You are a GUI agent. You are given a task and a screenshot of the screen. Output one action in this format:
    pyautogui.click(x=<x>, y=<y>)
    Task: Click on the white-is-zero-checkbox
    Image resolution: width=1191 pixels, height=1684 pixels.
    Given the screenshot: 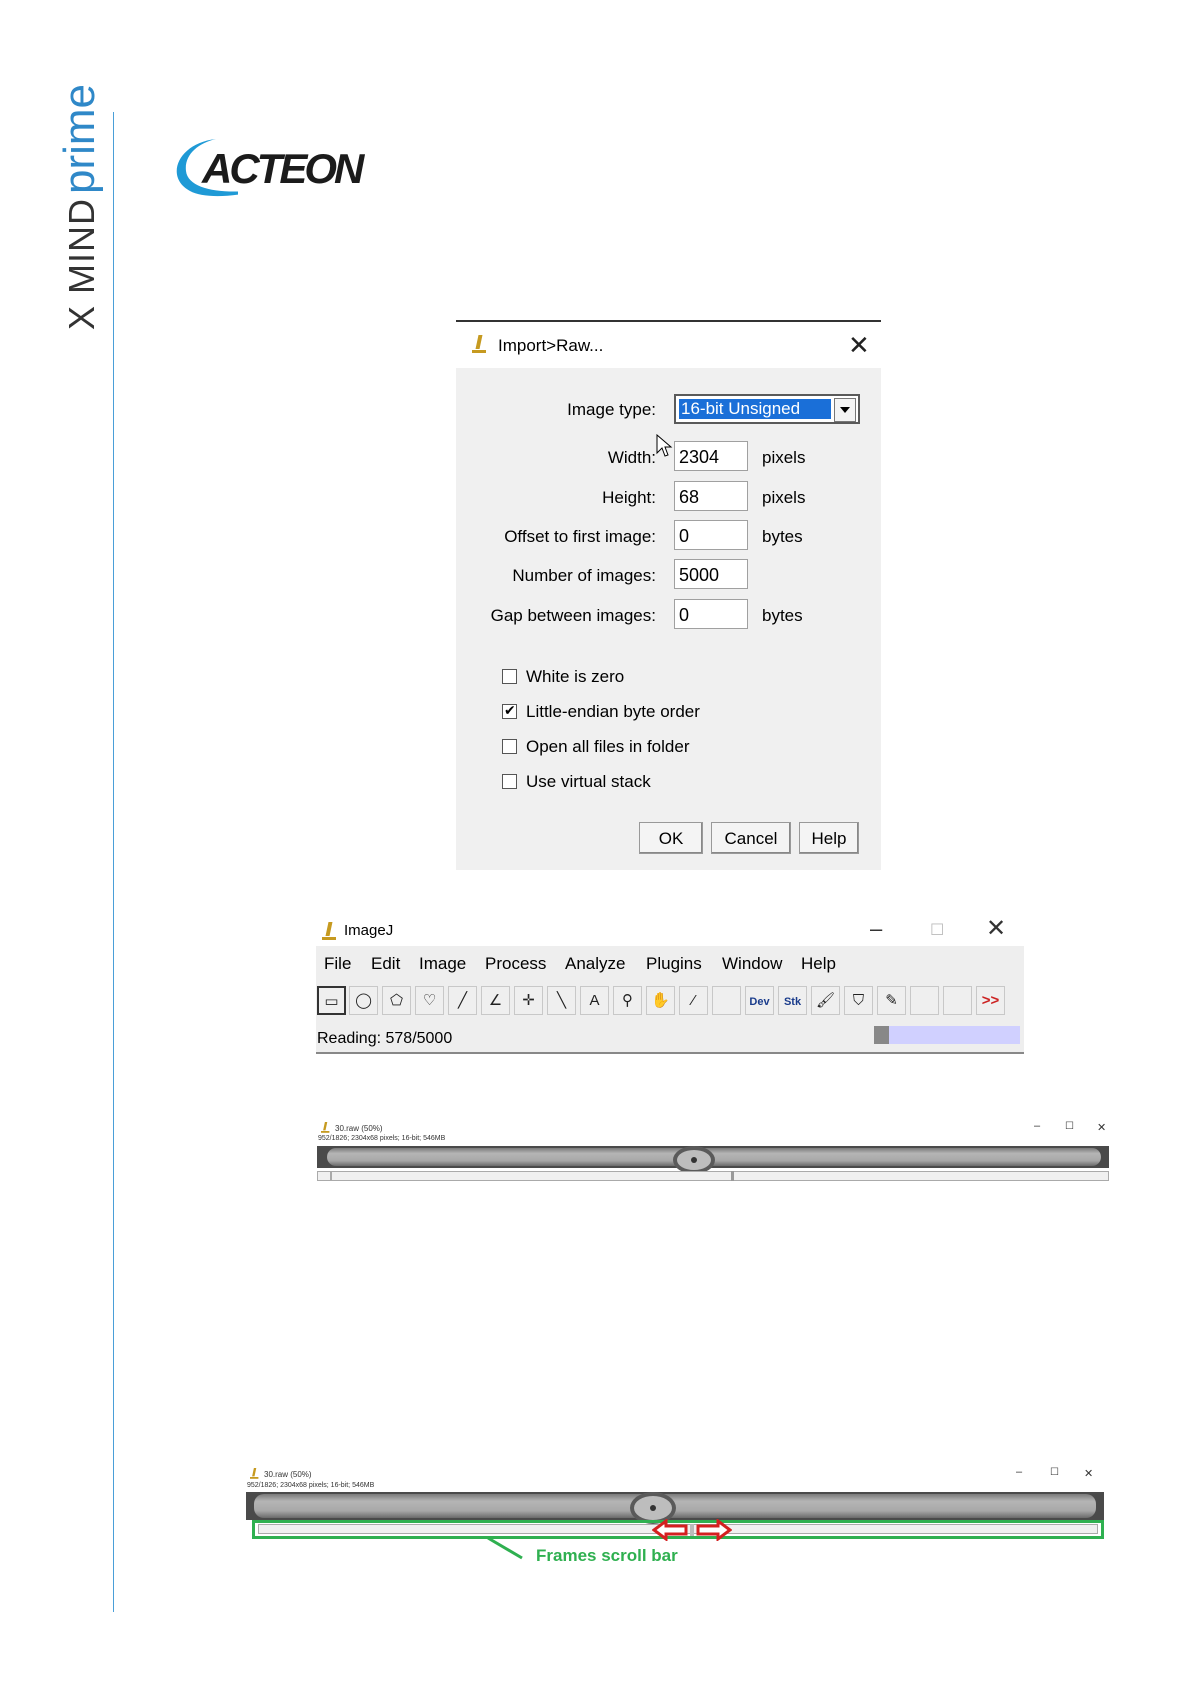 What is the action you would take?
    pyautogui.click(x=509, y=676)
    